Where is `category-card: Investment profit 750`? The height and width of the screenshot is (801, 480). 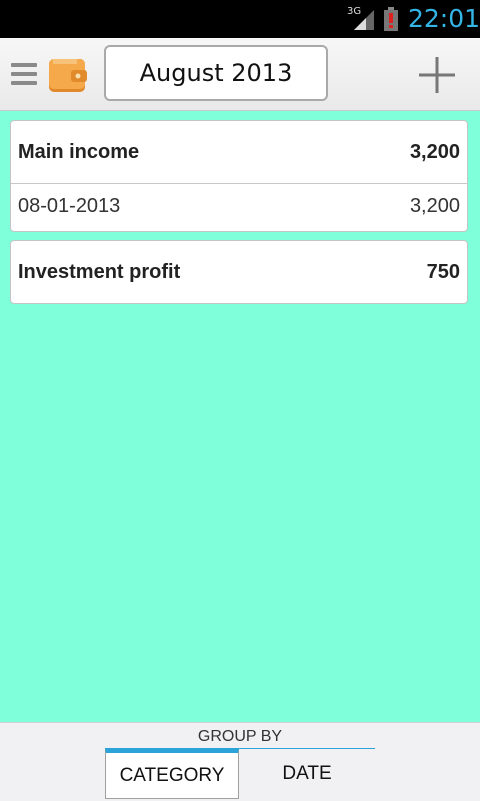
category-card: Investment profit 750 is located at coordinates (239, 272).